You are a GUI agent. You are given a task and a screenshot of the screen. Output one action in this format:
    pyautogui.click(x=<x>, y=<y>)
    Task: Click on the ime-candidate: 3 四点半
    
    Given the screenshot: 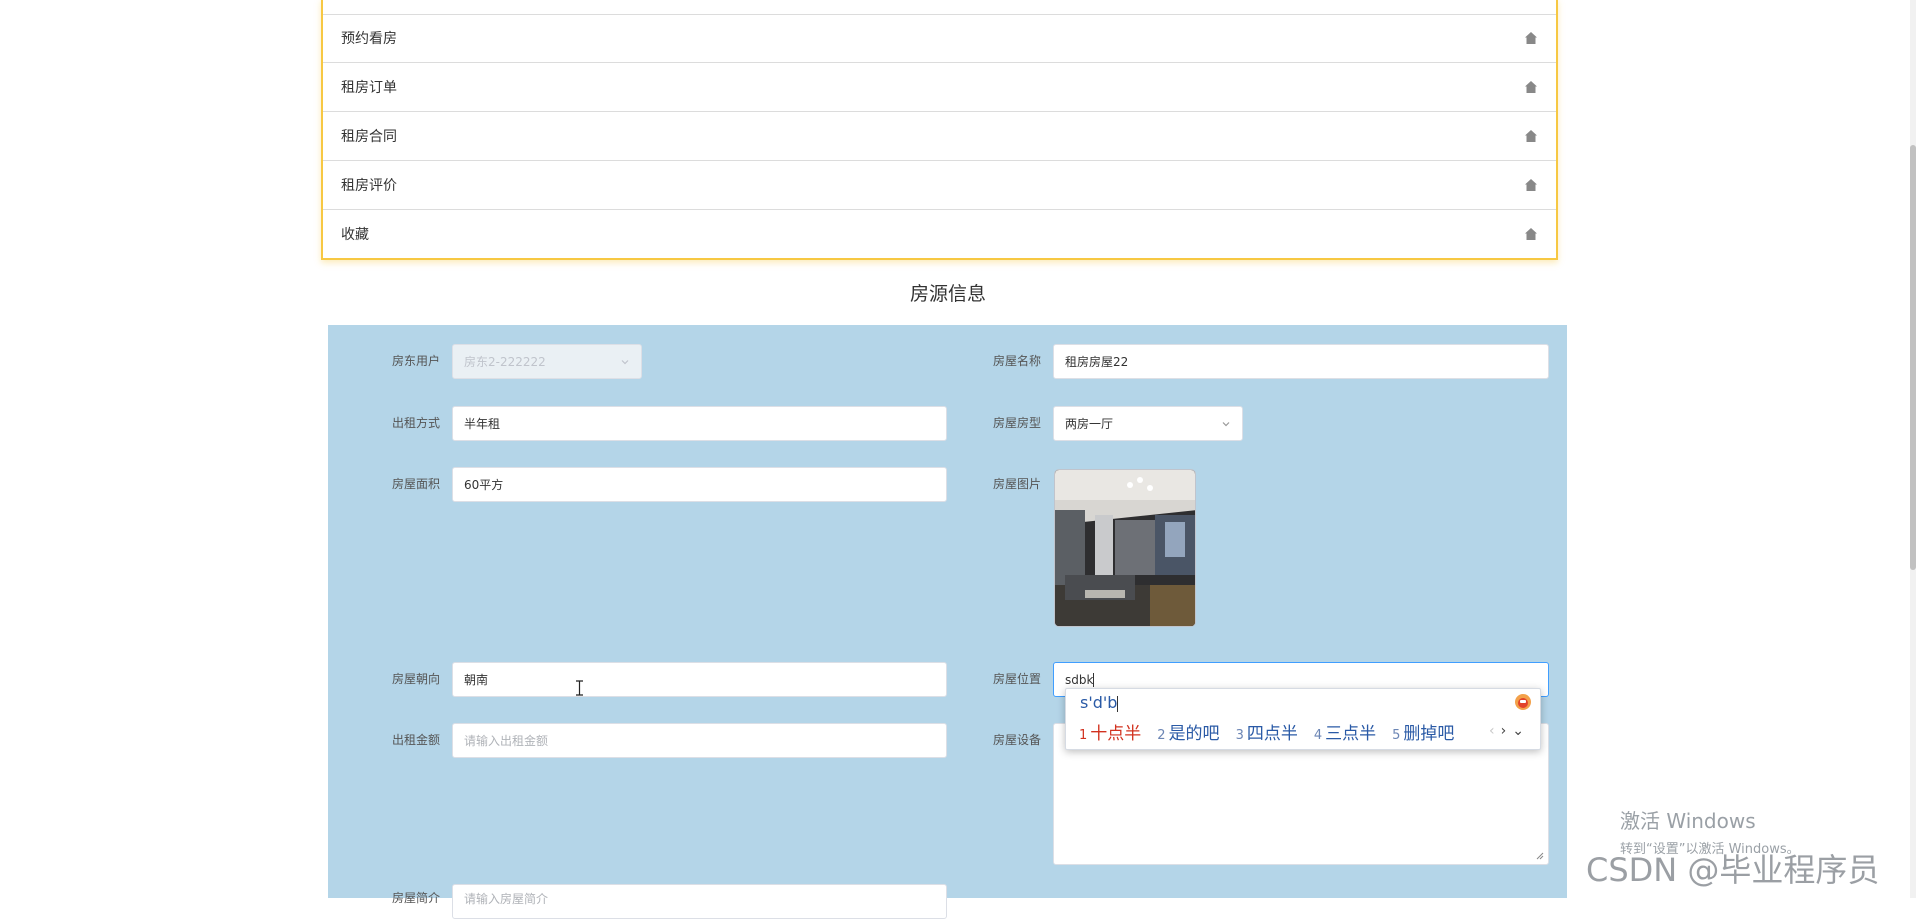 What is the action you would take?
    pyautogui.click(x=1267, y=731)
    